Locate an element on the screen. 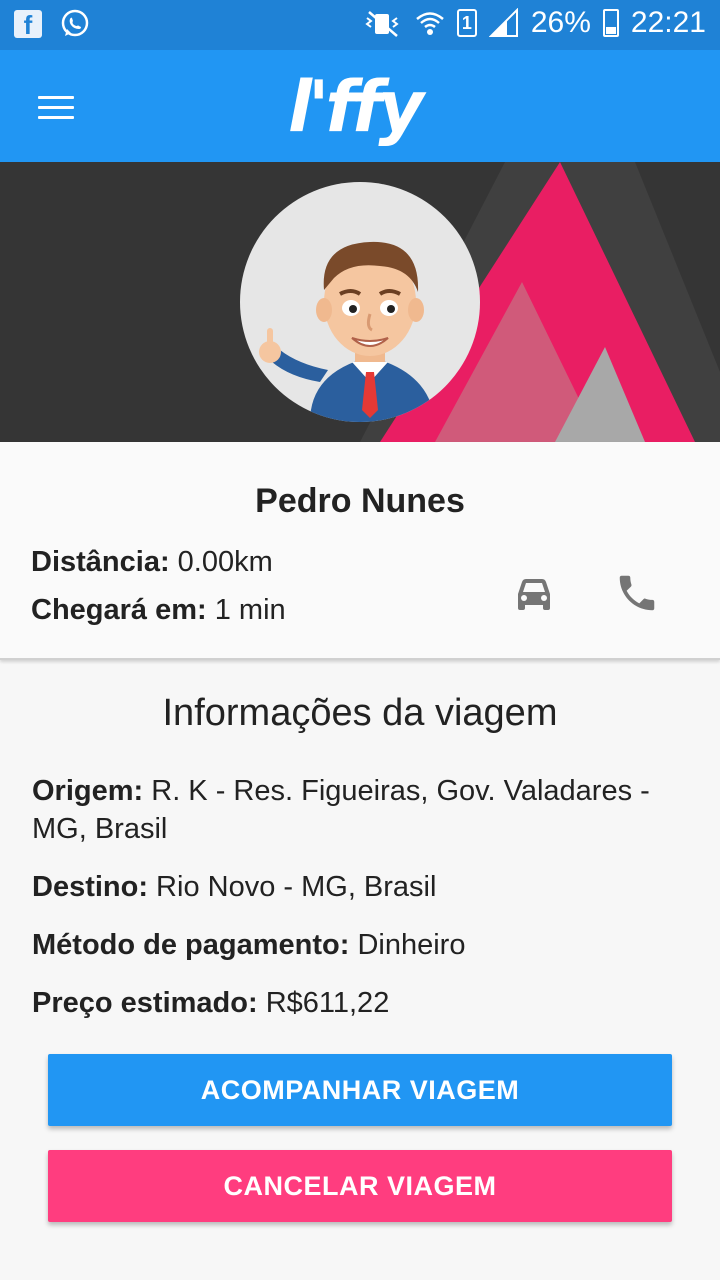 The image size is (720, 1280). distance-row: Distância: 0.00km is located at coordinates (152, 562).